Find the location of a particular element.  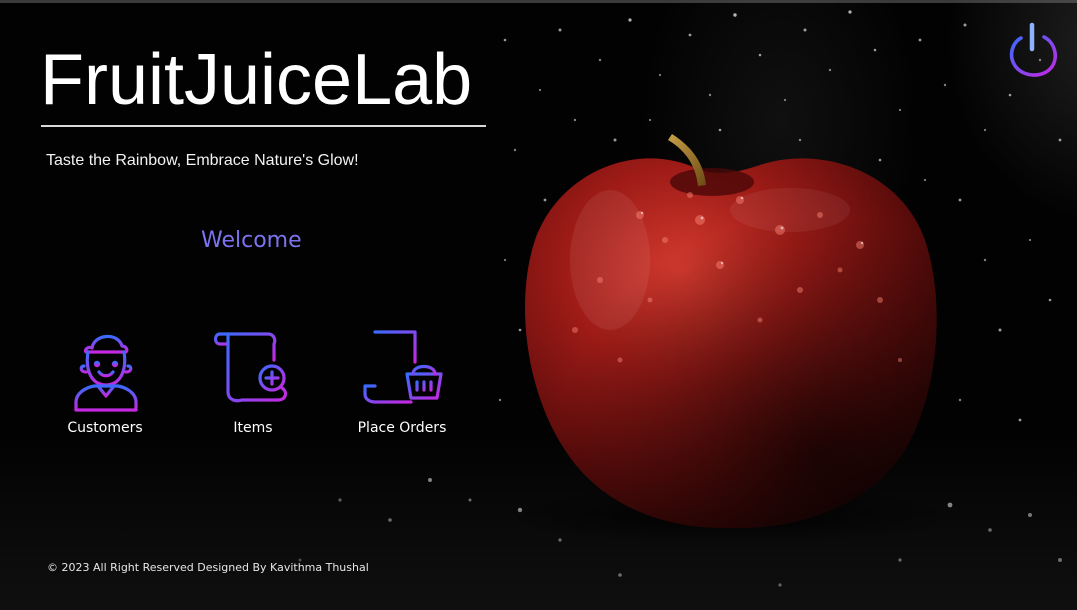

items-label: Items is located at coordinates (253, 428).